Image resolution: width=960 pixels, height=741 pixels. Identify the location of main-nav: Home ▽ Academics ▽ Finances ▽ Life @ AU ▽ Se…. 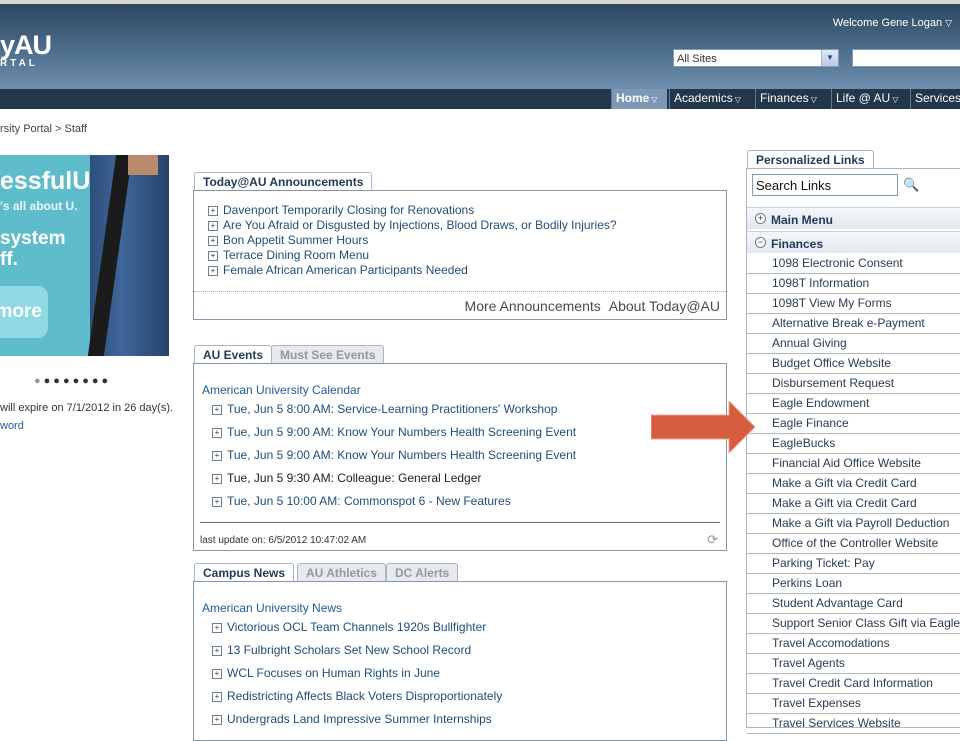
(480, 99).